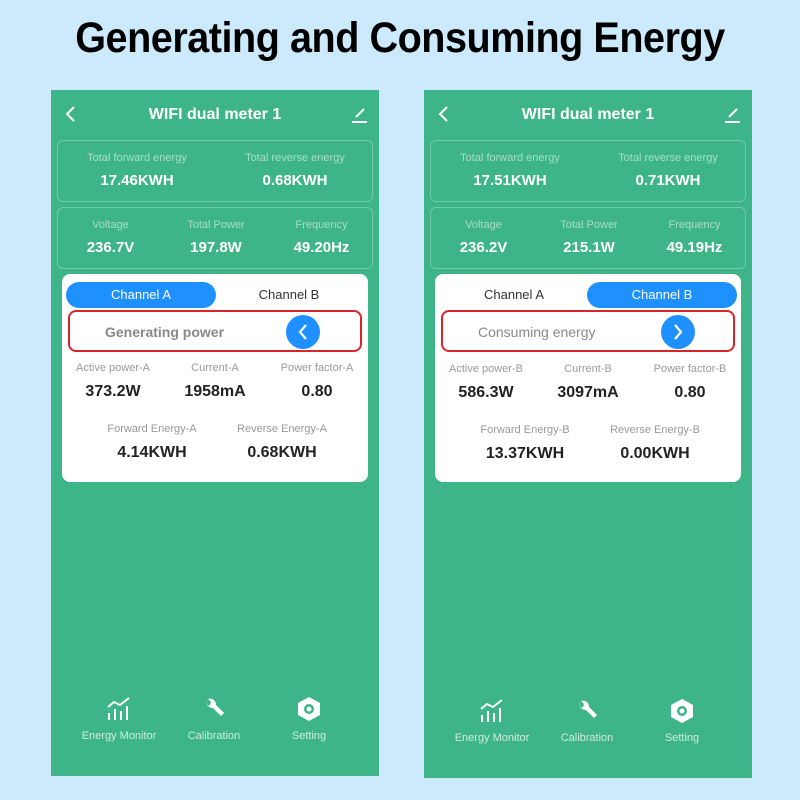  What do you see at coordinates (152, 442) in the screenshot?
I see `forward-energy: Forward Energy-A 4.14KWH` at bounding box center [152, 442].